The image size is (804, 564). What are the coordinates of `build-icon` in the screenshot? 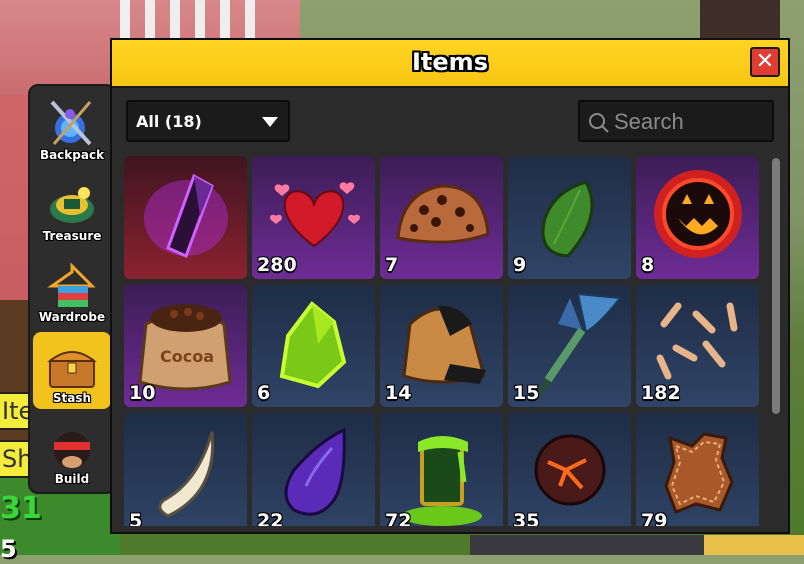 It's located at (72, 450).